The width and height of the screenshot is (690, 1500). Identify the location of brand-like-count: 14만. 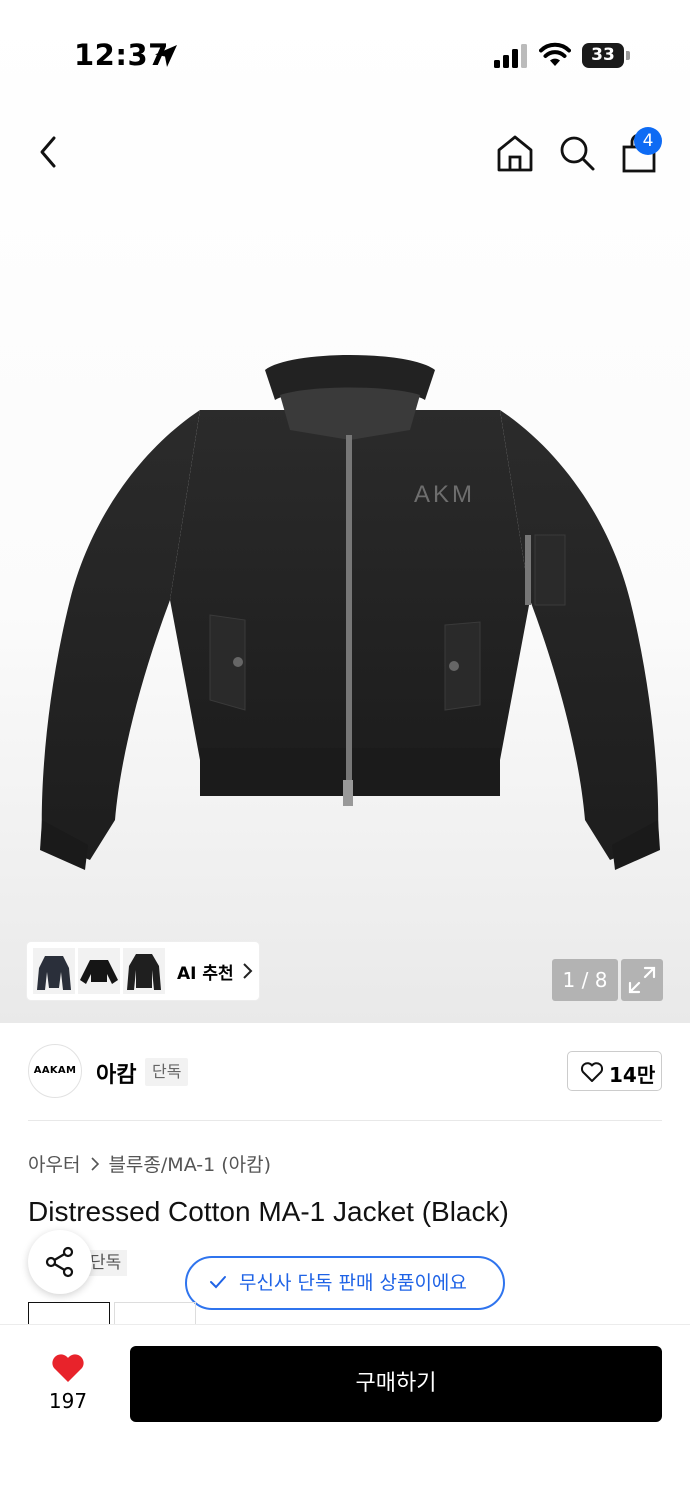
(632, 1075).